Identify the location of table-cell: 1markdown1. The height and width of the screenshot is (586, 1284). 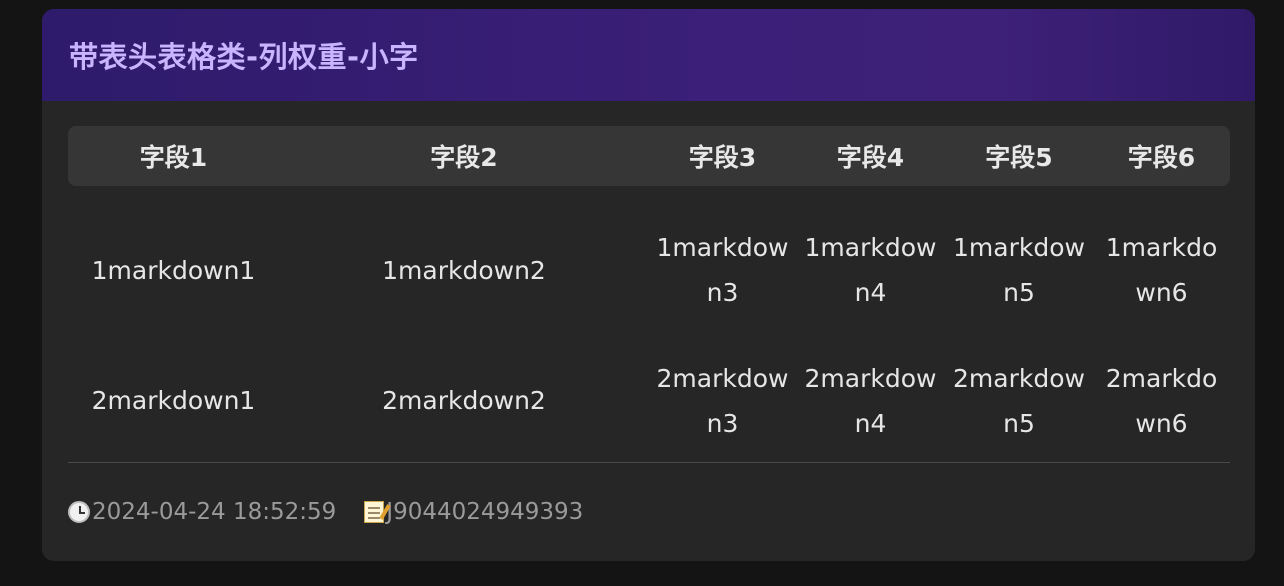
(173, 270).